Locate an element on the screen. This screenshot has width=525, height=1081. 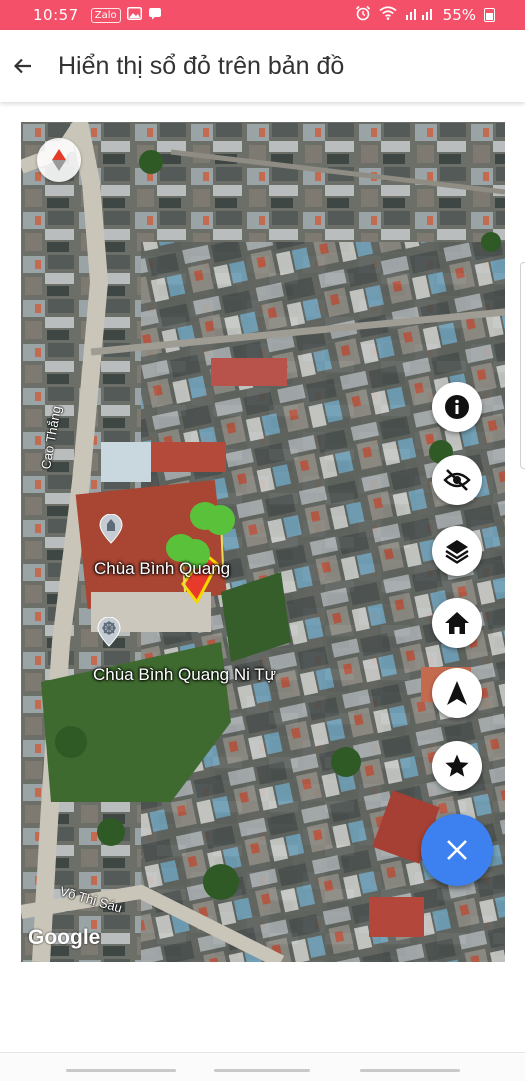
close-fab-button is located at coordinates (457, 850).